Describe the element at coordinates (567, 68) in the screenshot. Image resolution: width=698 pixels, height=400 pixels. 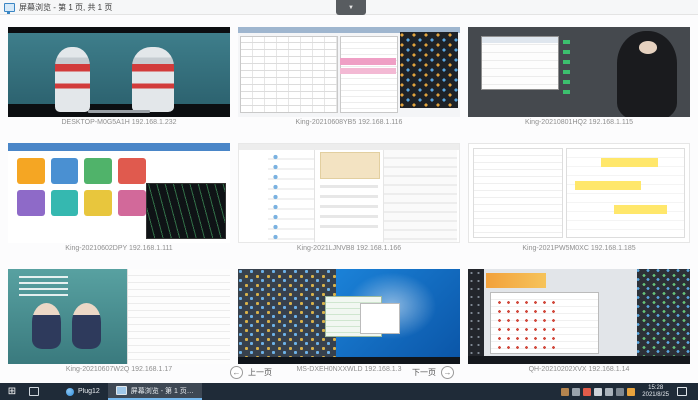
I see `green-icon-column` at that location.